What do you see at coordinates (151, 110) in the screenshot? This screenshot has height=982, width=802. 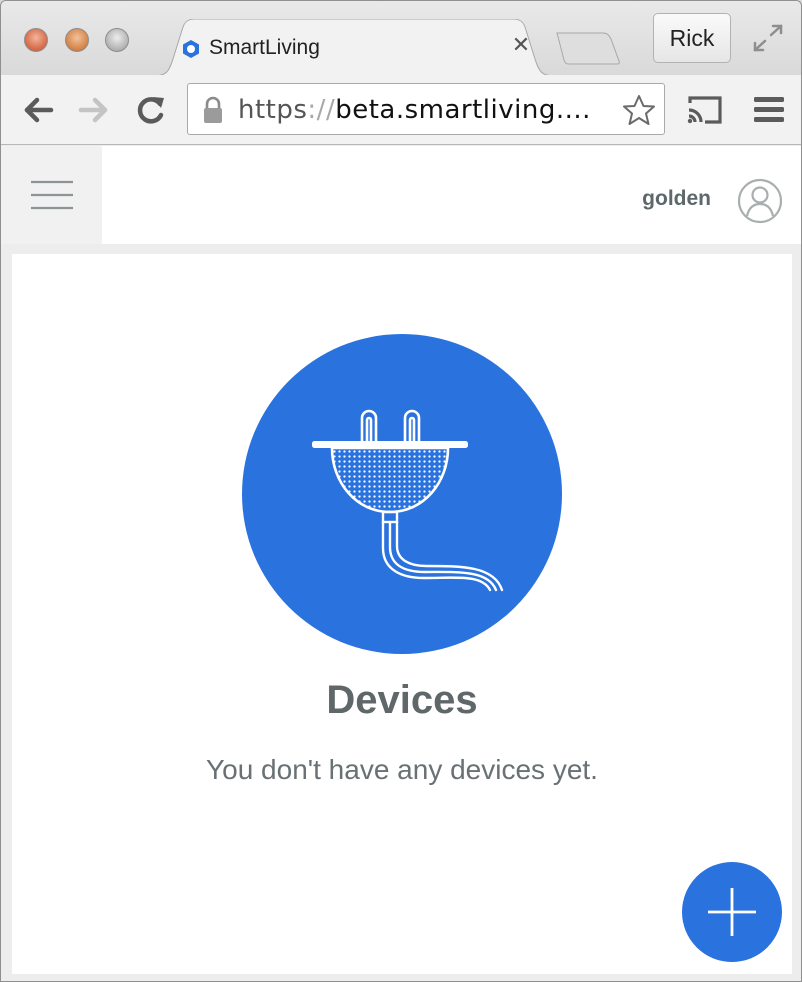 I see `reload-icon` at bounding box center [151, 110].